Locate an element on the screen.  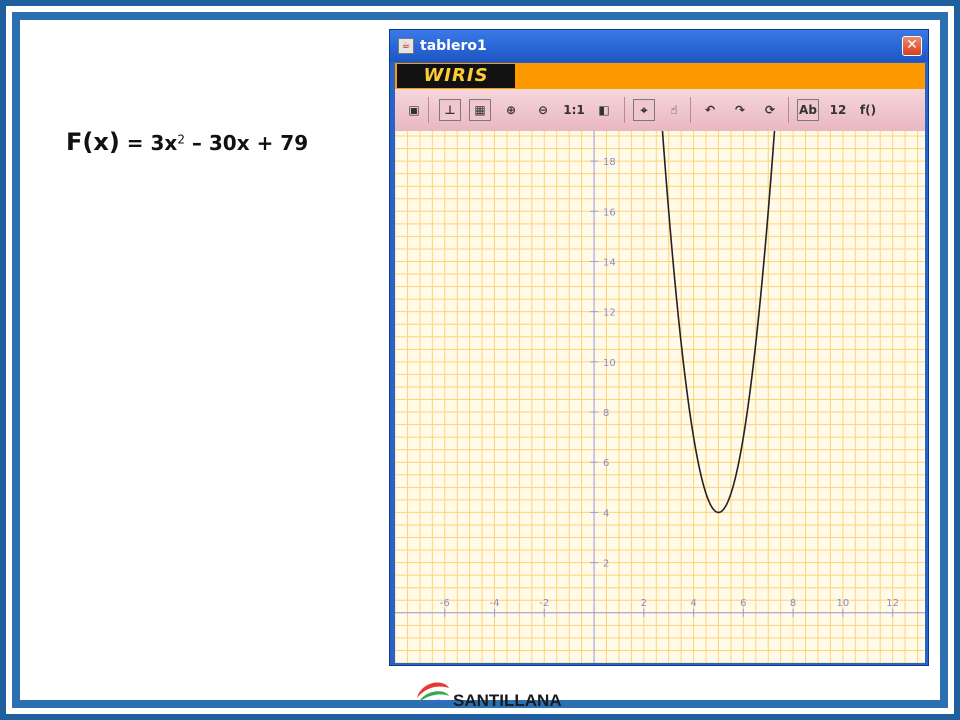
function-formula: F(x) = 3x2 – 30x + 79 is located at coordinates (187, 142).